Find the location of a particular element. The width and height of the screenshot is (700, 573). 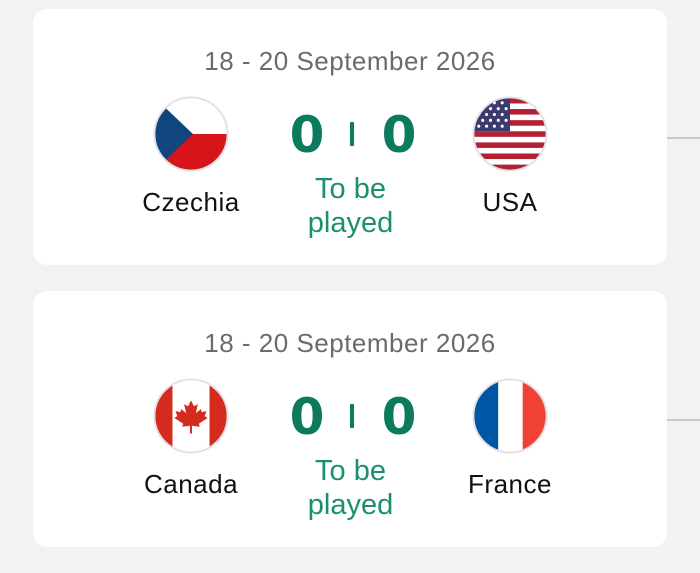

away-team-name: France is located at coordinates (510, 484).